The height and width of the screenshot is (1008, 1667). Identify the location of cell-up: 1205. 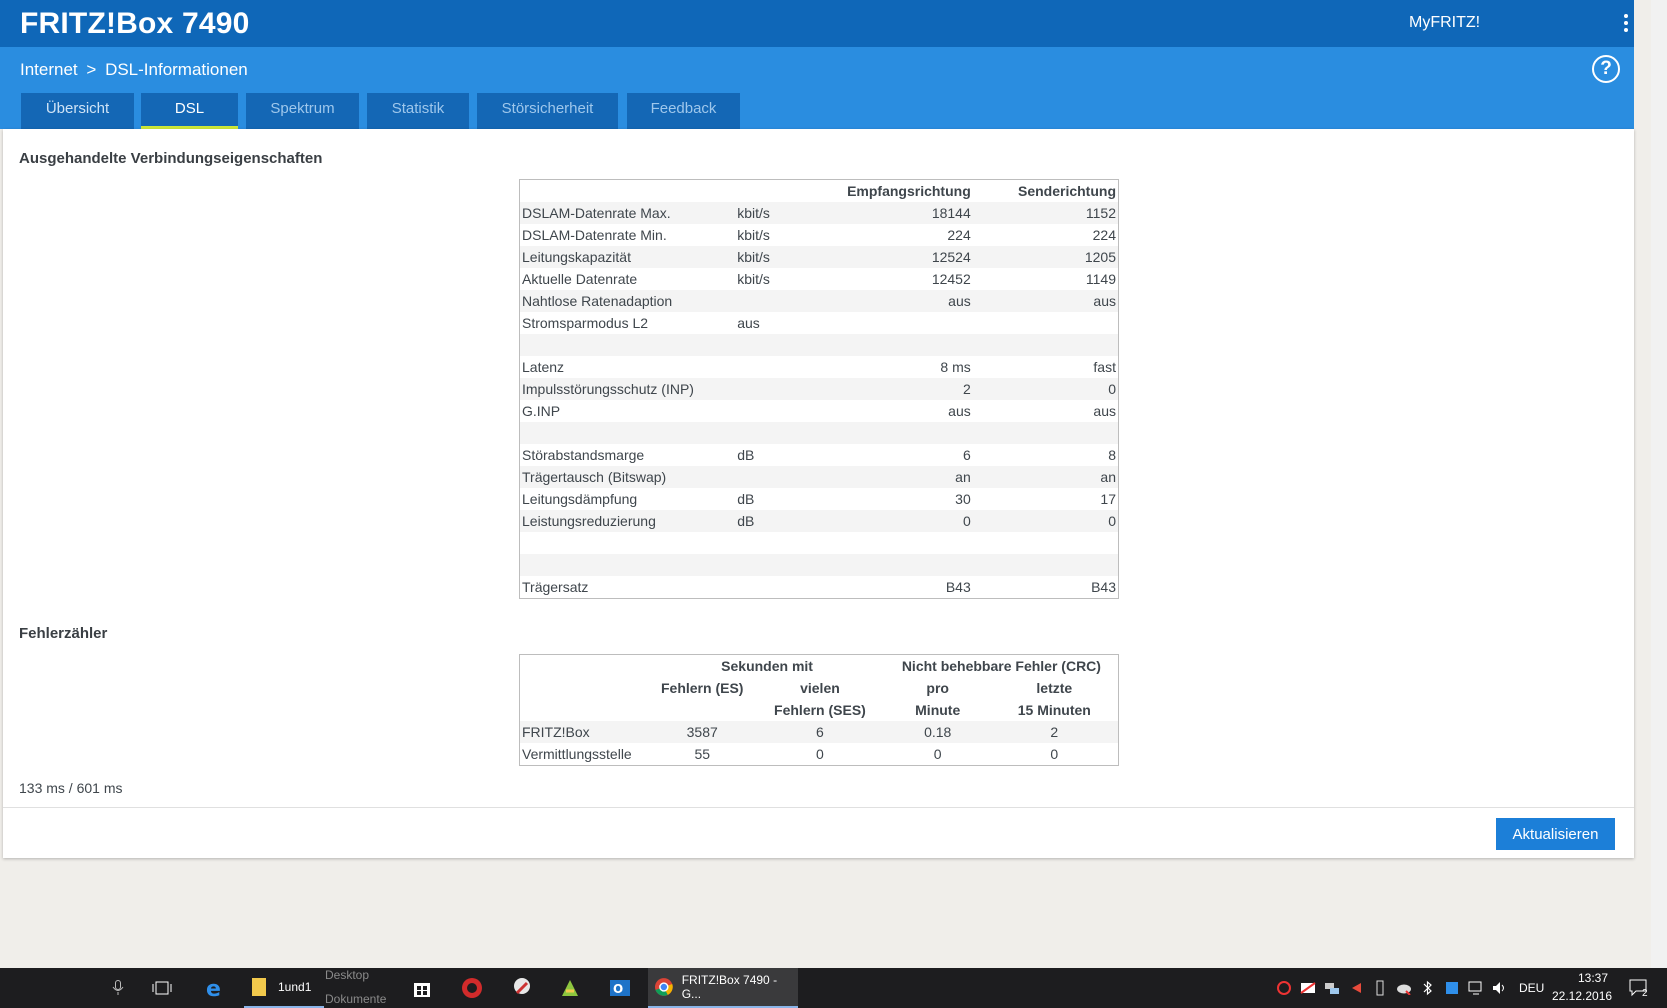
(1045, 257).